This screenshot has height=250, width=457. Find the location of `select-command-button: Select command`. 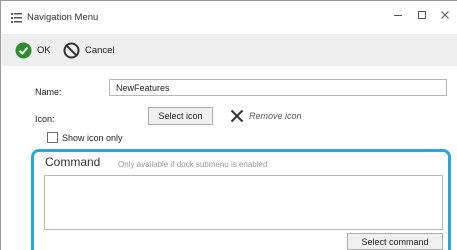

select-command-button: Select command is located at coordinates (395, 241).